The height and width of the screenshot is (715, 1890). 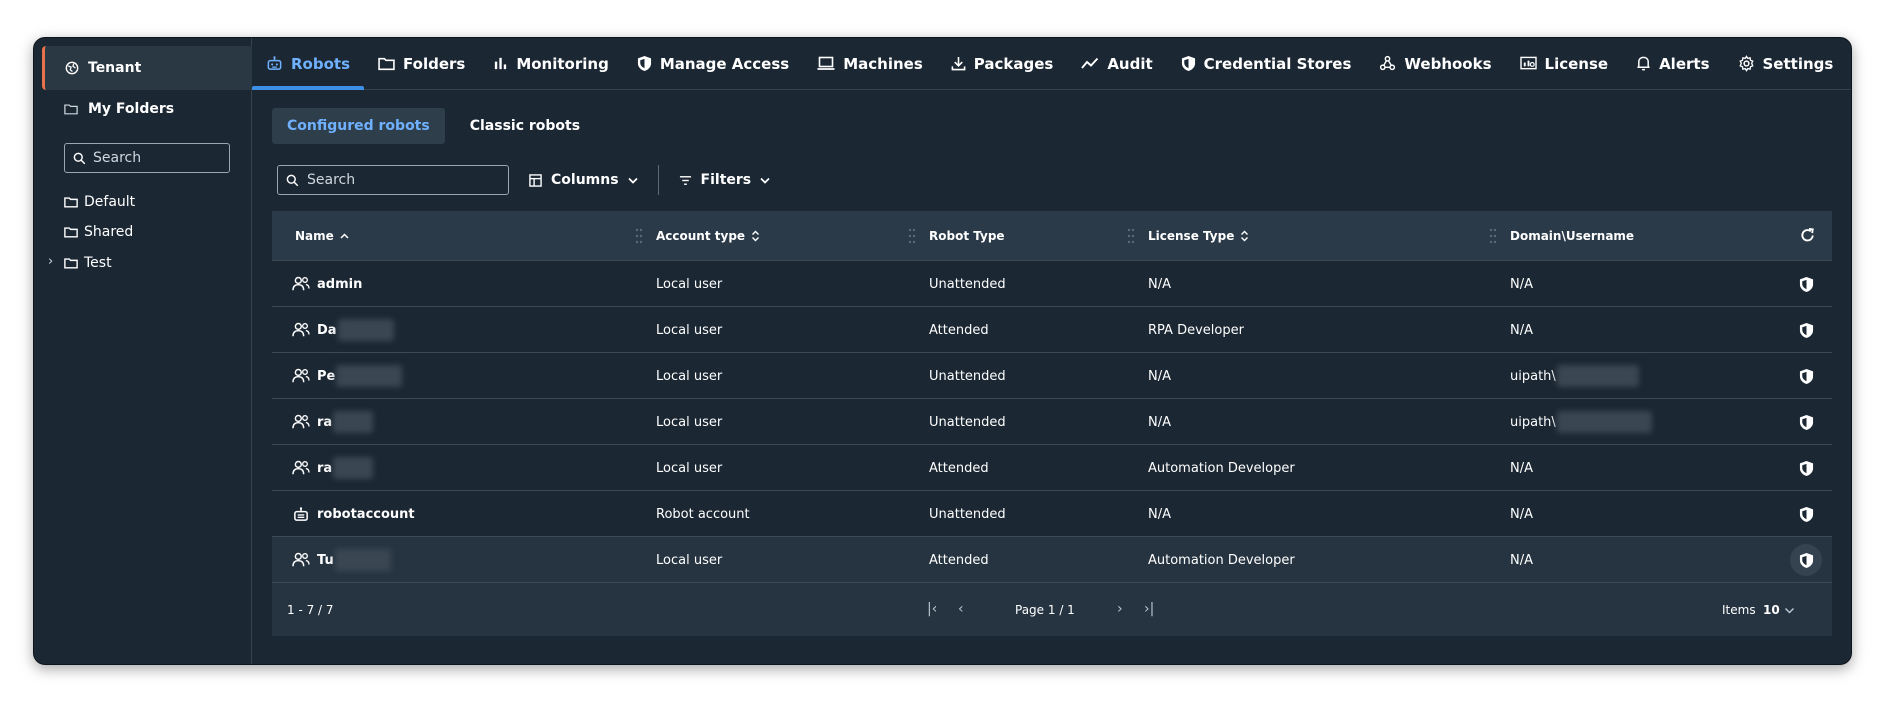 What do you see at coordinates (50, 261) in the screenshot?
I see `chevron-right-icon: ›` at bounding box center [50, 261].